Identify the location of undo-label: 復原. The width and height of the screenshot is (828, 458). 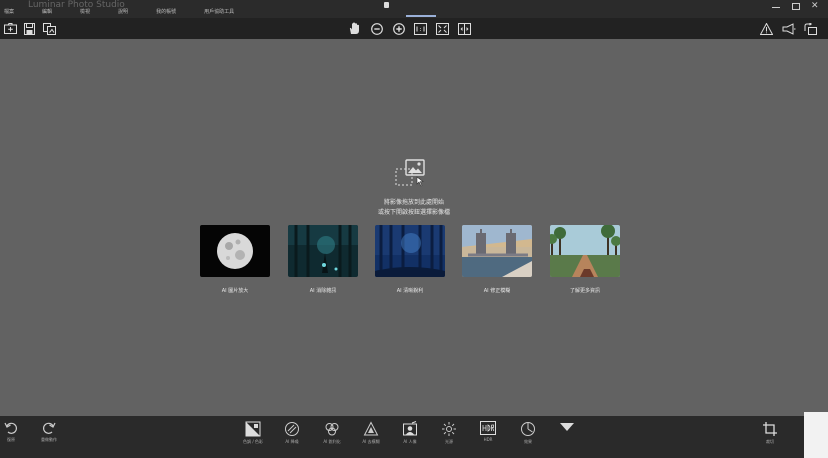
(11, 439).